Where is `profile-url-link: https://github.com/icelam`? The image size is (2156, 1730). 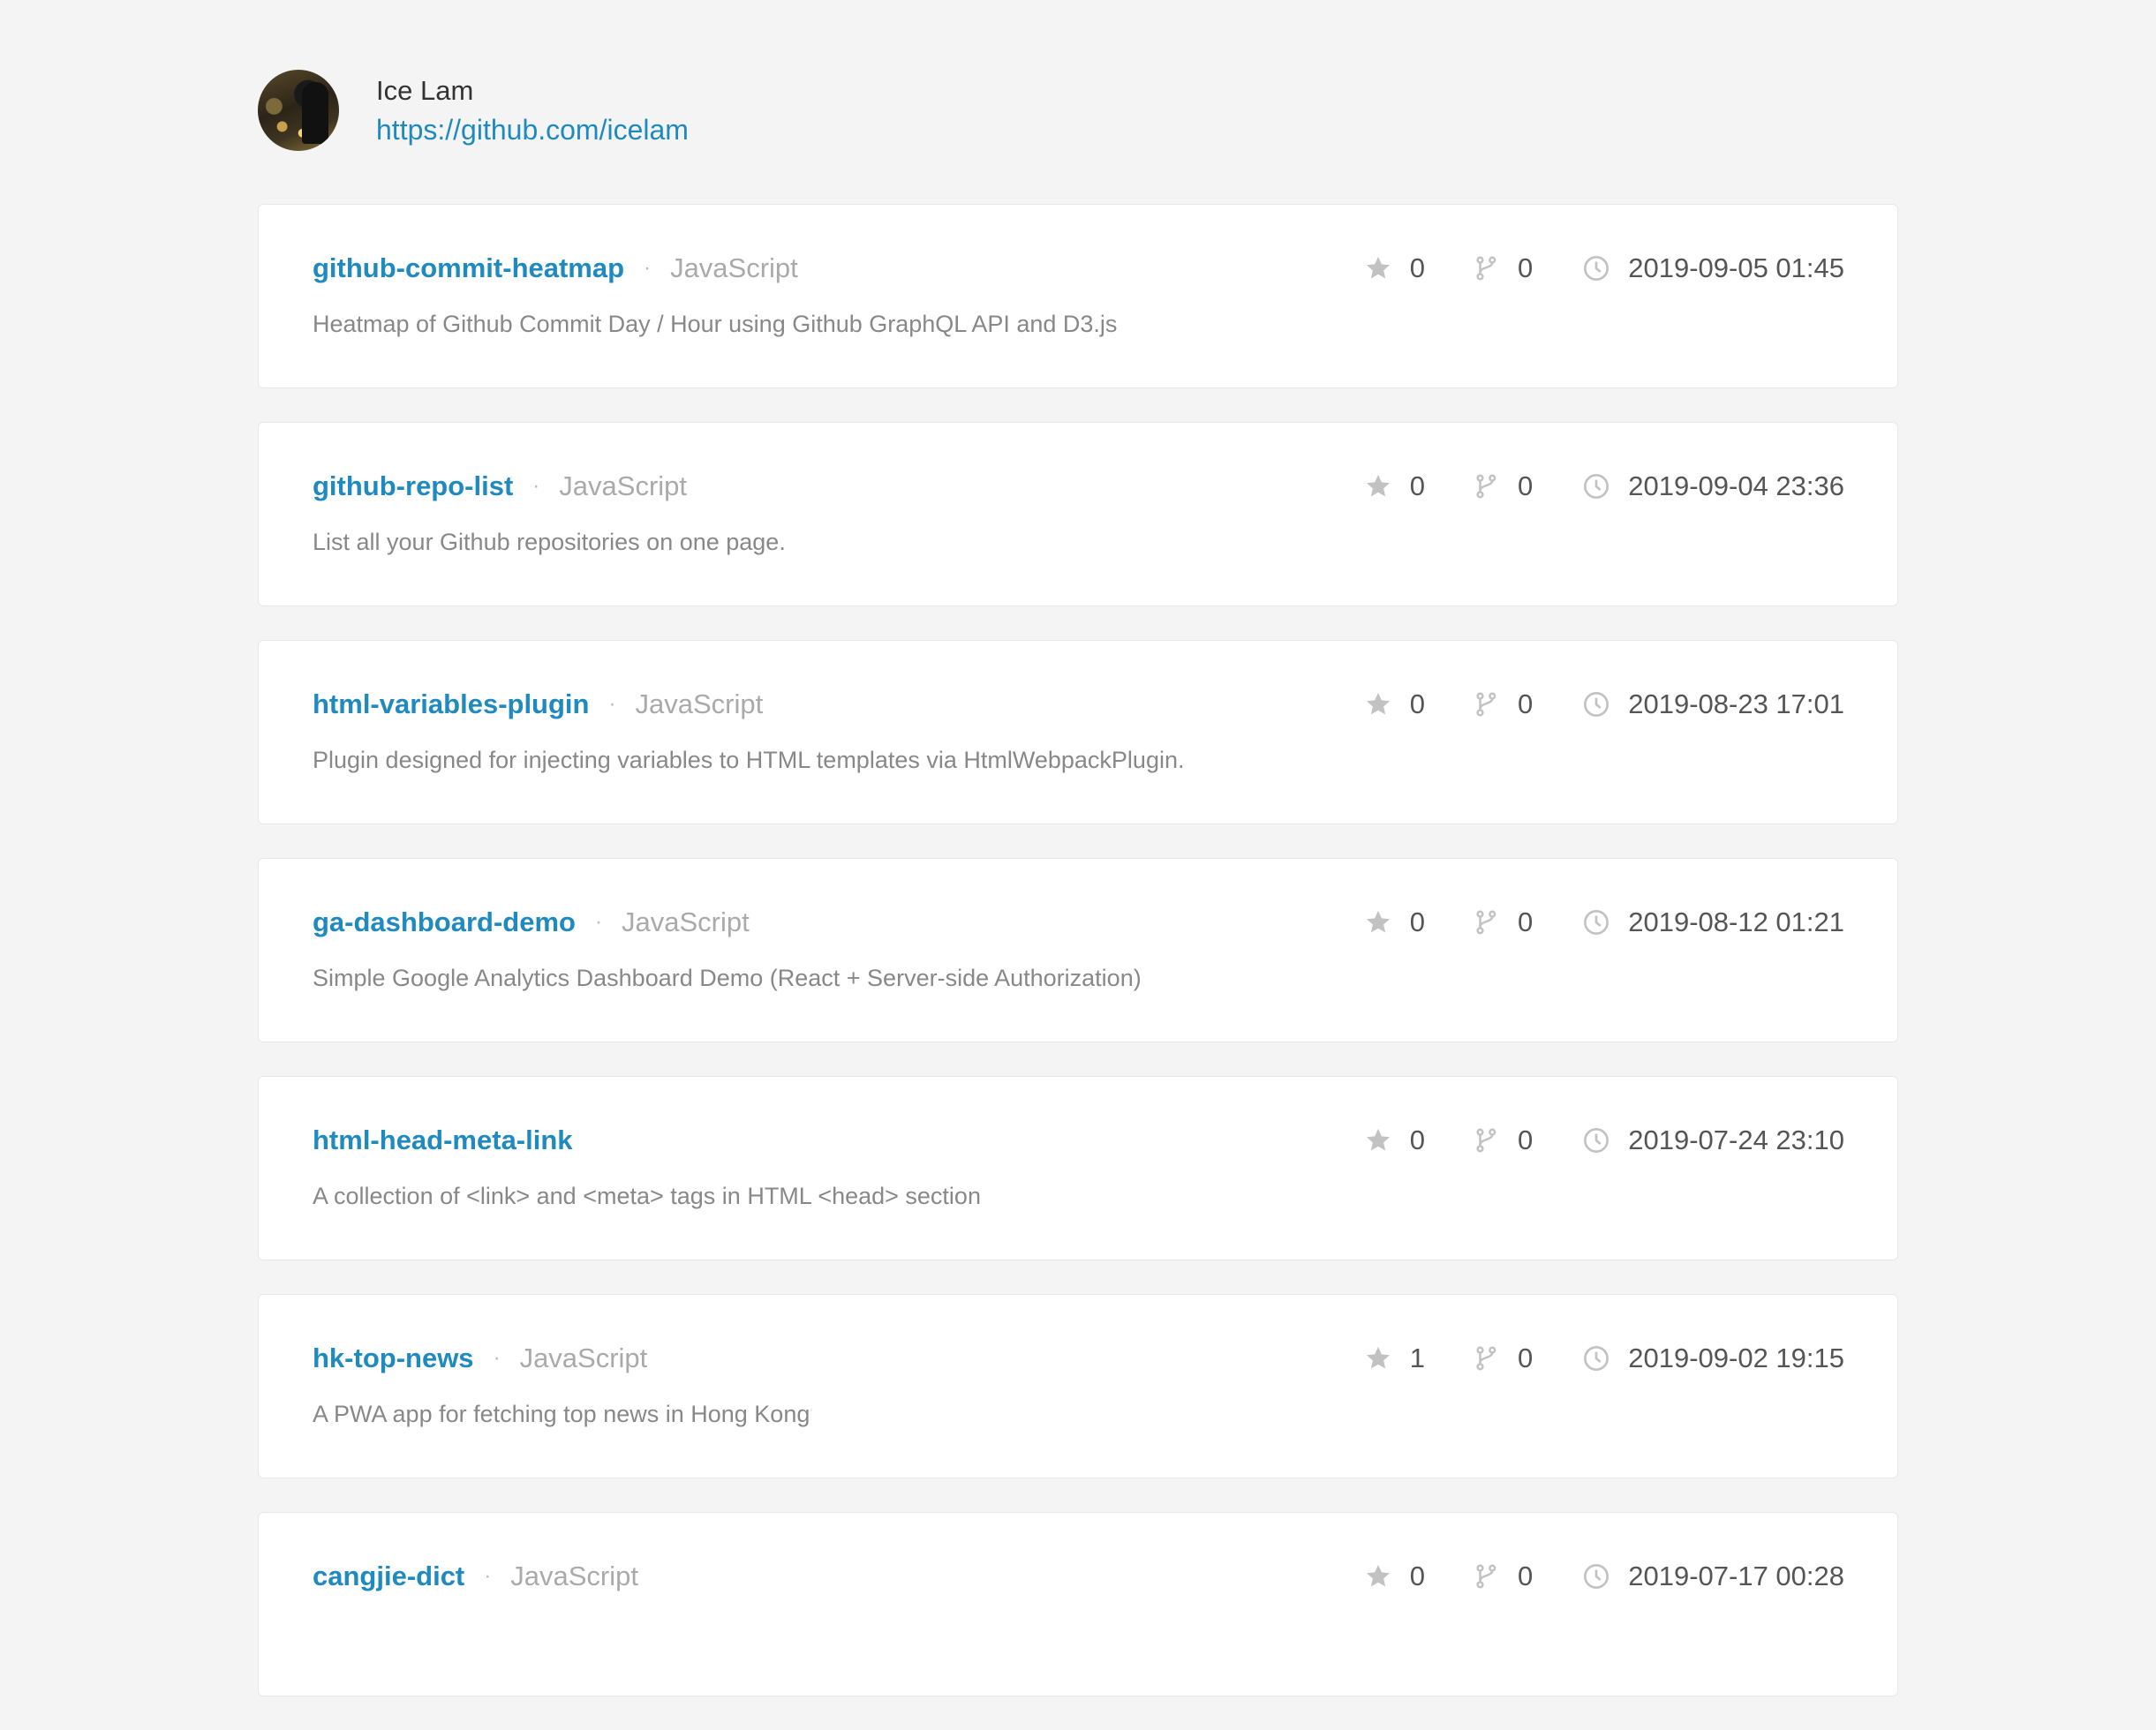 profile-url-link: https://github.com/icelam is located at coordinates (532, 130).